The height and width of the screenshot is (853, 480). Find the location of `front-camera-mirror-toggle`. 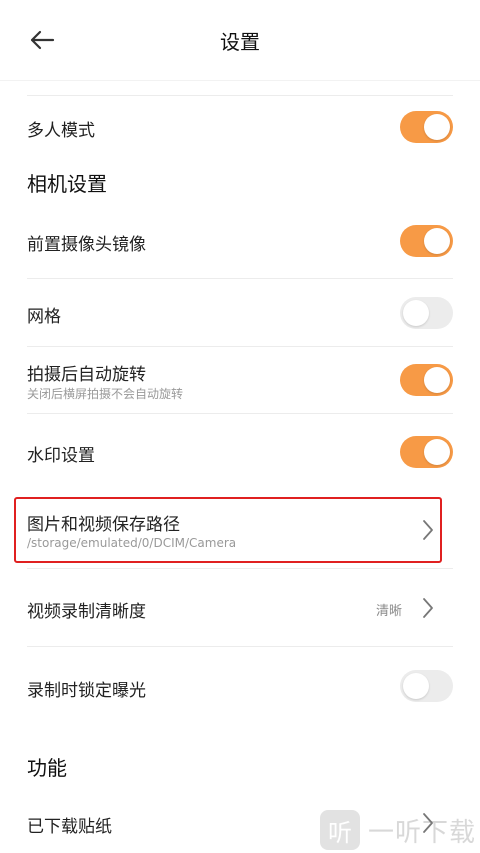

front-camera-mirror-toggle is located at coordinates (426, 241).